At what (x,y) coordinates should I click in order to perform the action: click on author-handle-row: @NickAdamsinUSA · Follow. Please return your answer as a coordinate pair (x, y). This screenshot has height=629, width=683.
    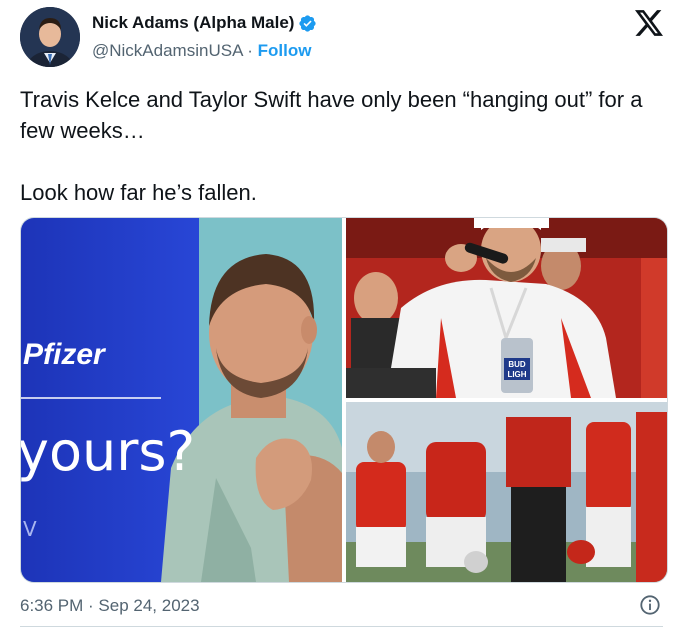
    Looking at the image, I should click on (201, 51).